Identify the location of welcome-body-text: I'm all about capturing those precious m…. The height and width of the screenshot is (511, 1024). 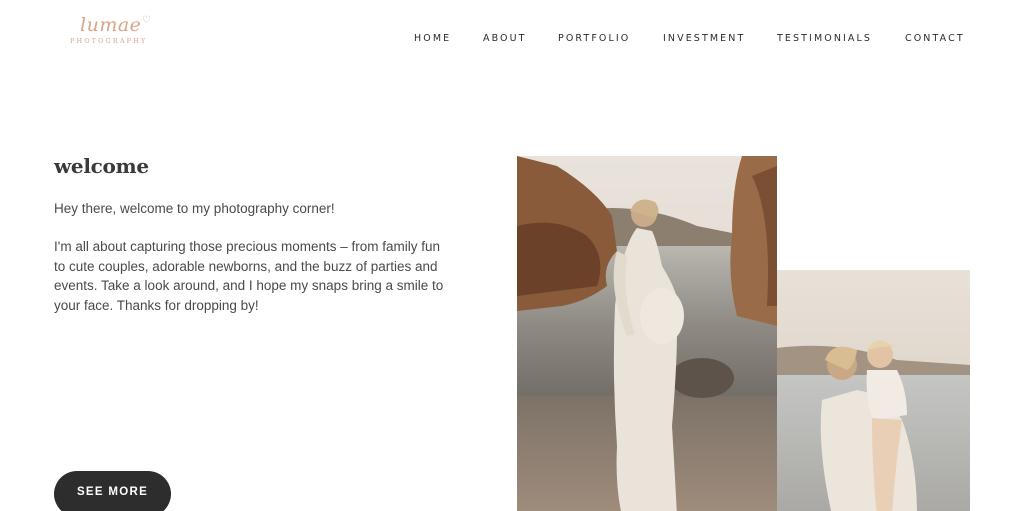
(249, 276).